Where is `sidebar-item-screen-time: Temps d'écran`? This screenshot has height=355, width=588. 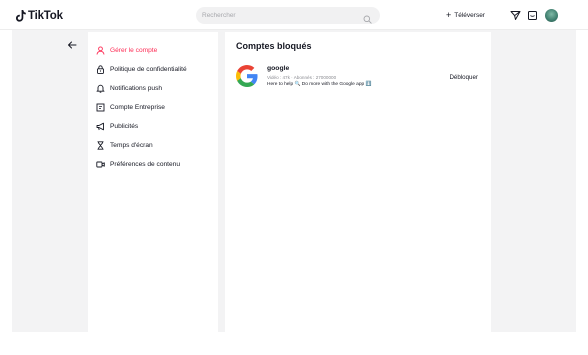
sidebar-item-screen-time: Temps d'écran is located at coordinates (153, 145).